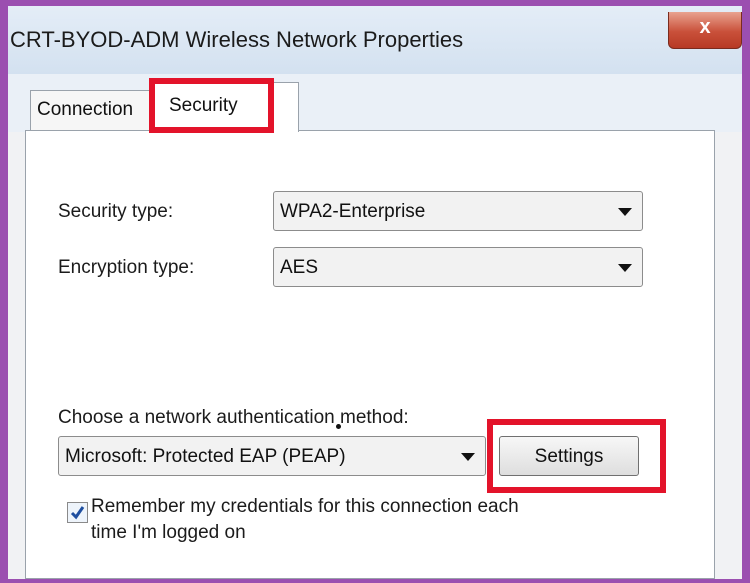 Image resolution: width=750 pixels, height=583 pixels. What do you see at coordinates (299, 267) in the screenshot?
I see `encryption-type-value: AES` at bounding box center [299, 267].